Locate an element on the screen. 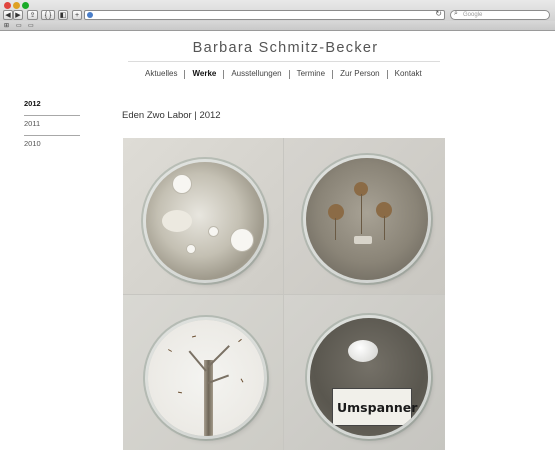  figure-shape is located at coordinates (363, 240).